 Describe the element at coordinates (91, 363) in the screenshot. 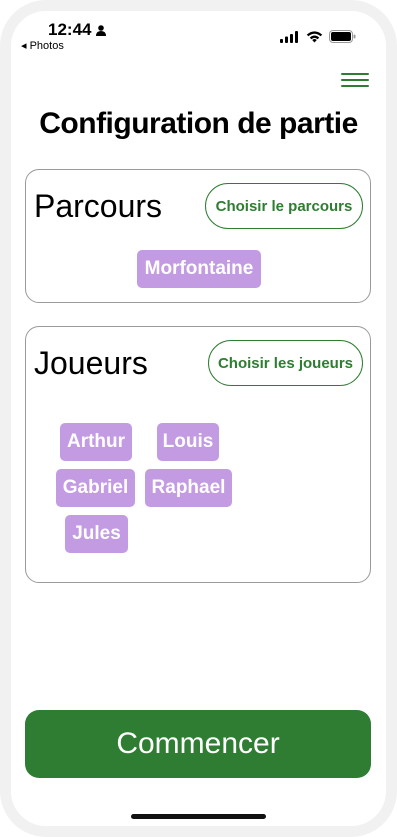

I see `joueurs-title: Joueurs` at that location.